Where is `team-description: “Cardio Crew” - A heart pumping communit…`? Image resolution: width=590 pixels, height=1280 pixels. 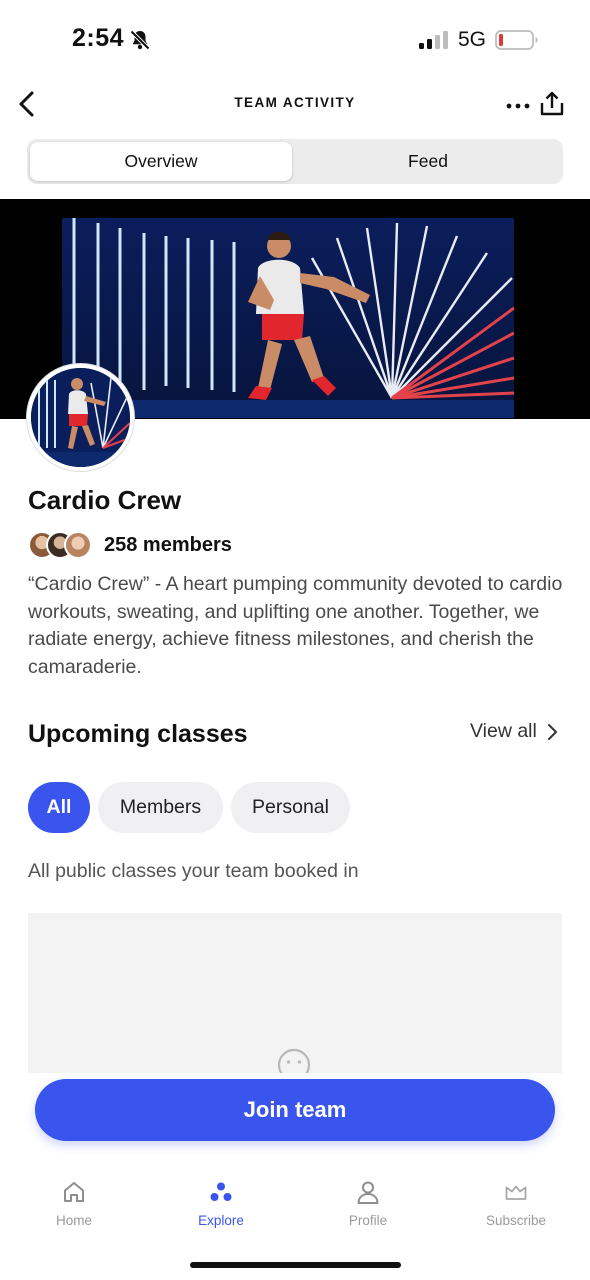 team-description: “Cardio Crew” - A heart pumping communit… is located at coordinates (295, 625).